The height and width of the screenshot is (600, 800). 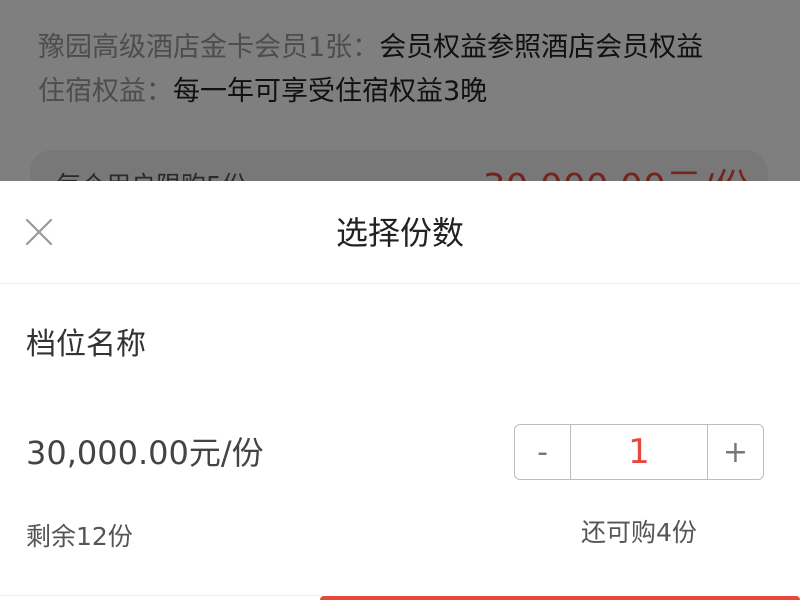 What do you see at coordinates (560, 598) in the screenshot?
I see `confirm-button` at bounding box center [560, 598].